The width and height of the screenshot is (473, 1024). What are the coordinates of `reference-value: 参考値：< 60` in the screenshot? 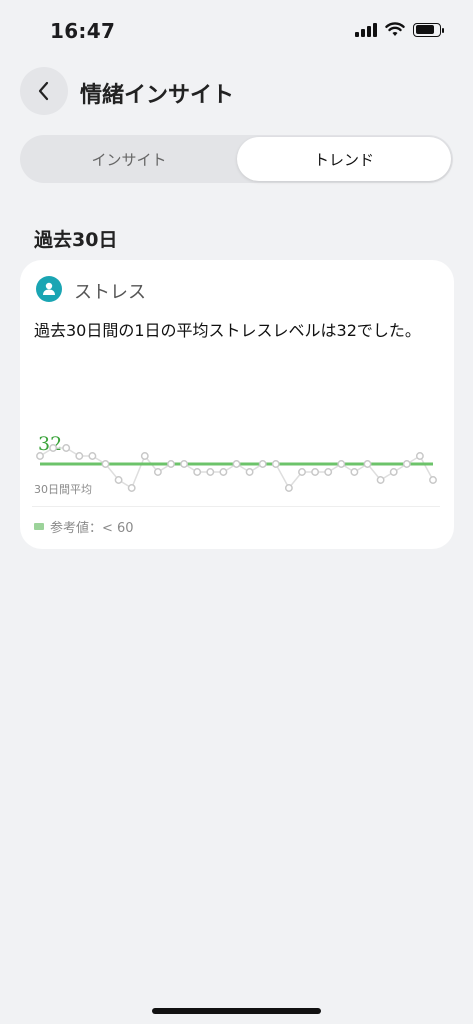 It's located at (92, 528).